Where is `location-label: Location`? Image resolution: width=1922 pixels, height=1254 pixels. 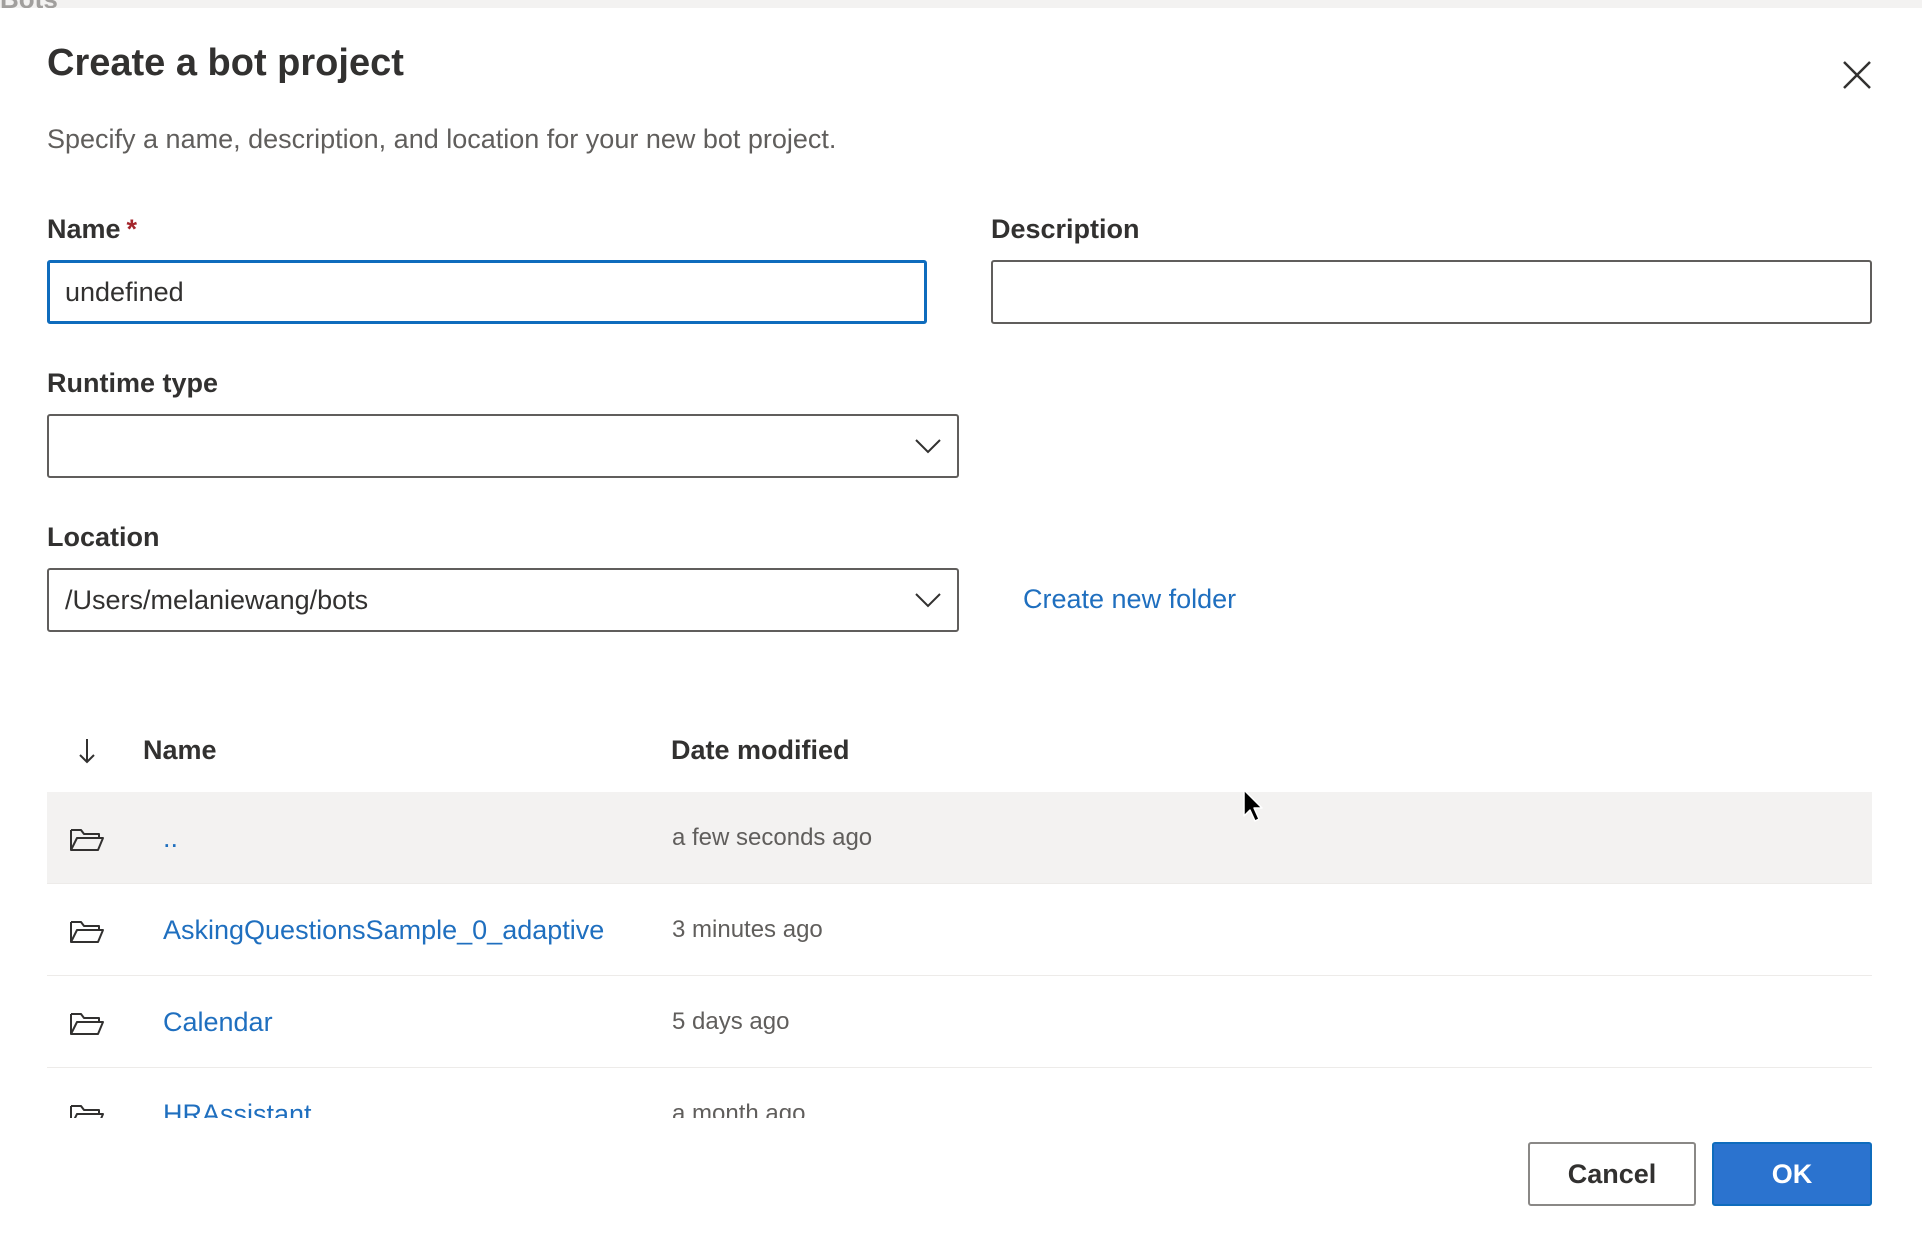
location-label: Location is located at coordinates (103, 537).